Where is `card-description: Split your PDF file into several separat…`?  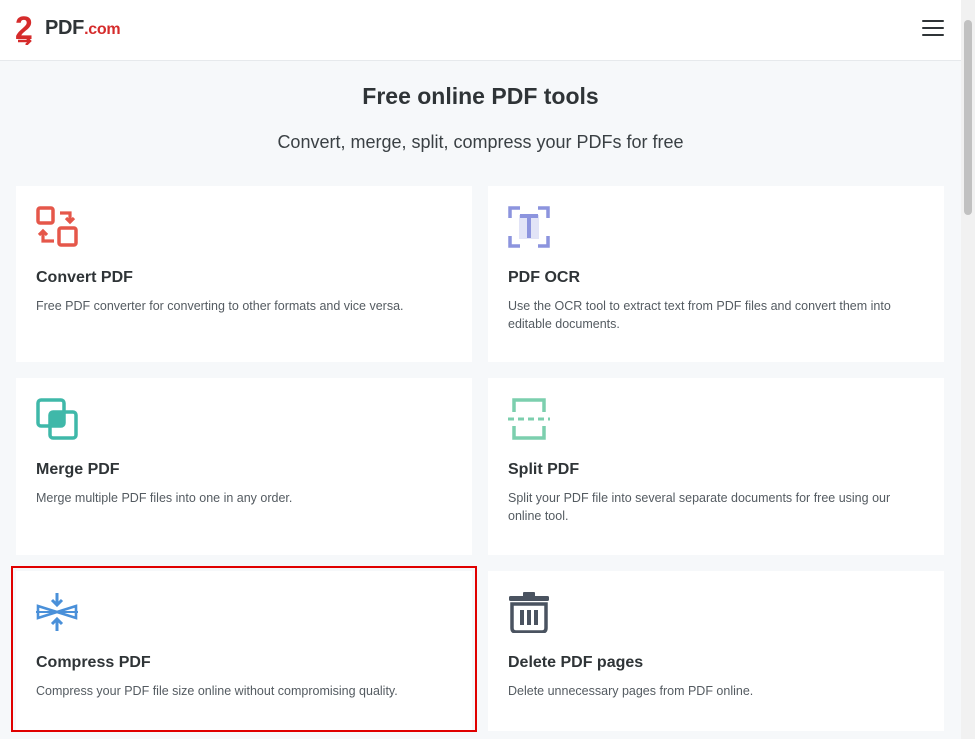
card-description: Split your PDF file into several separat… is located at coordinates (699, 507).